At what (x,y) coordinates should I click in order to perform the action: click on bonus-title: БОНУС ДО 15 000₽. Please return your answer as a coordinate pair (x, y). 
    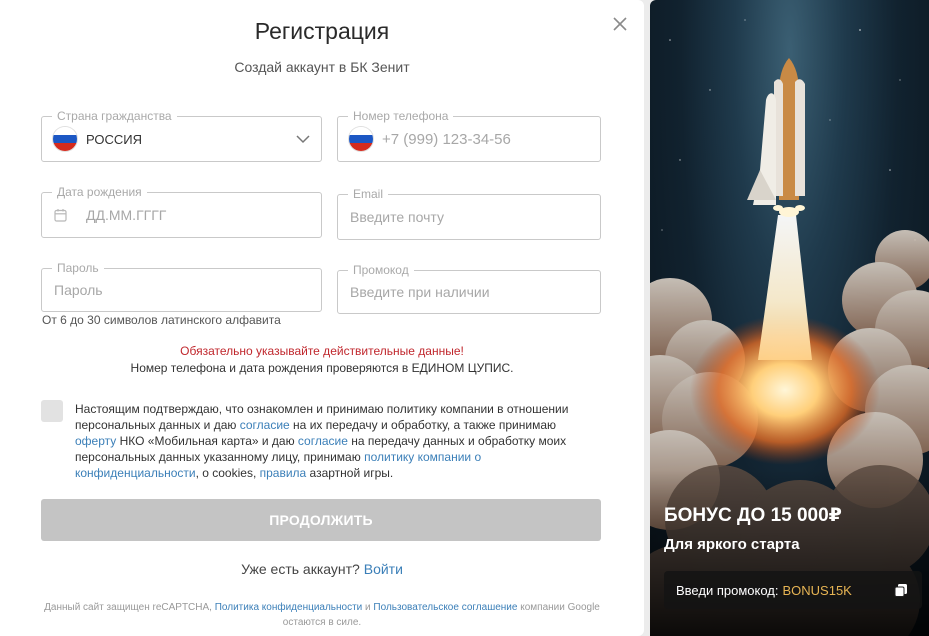
    Looking at the image, I should click on (753, 515).